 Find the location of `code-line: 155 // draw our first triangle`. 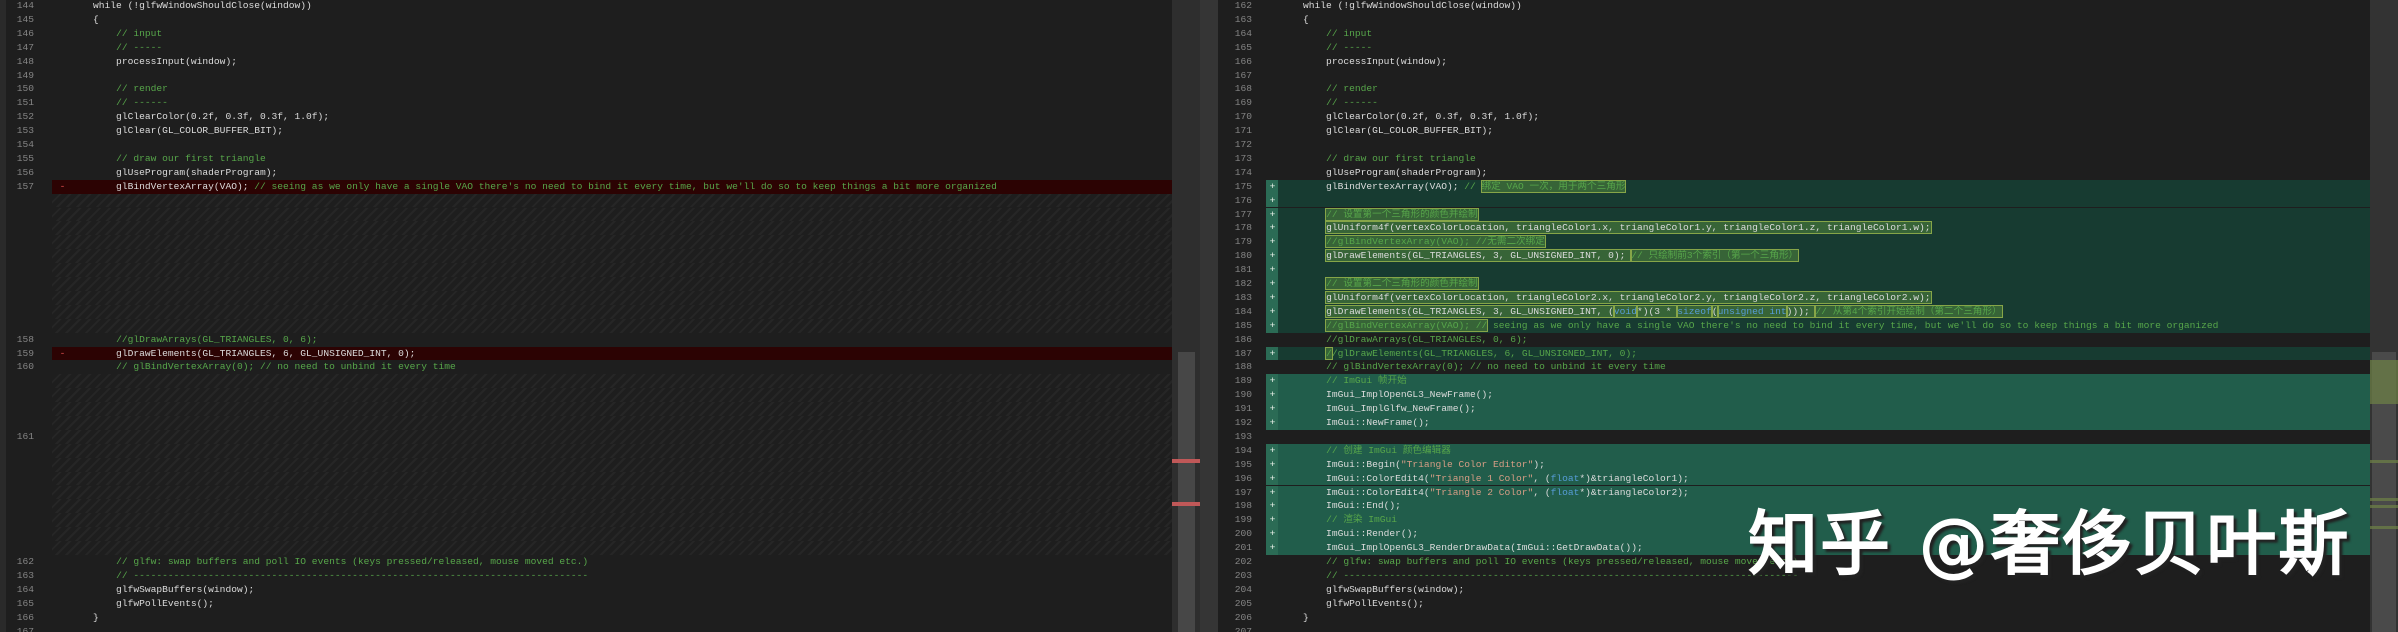

code-line: 155 // draw our first triangle is located at coordinates (589, 159).